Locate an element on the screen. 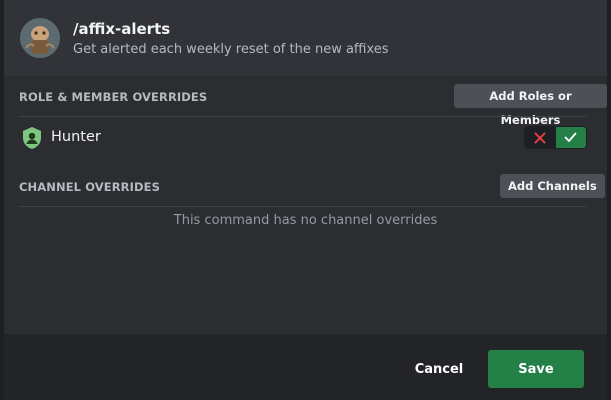 This screenshot has height=400, width=611. add-roles-or-members-button: Add Roles or Members is located at coordinates (530, 105).